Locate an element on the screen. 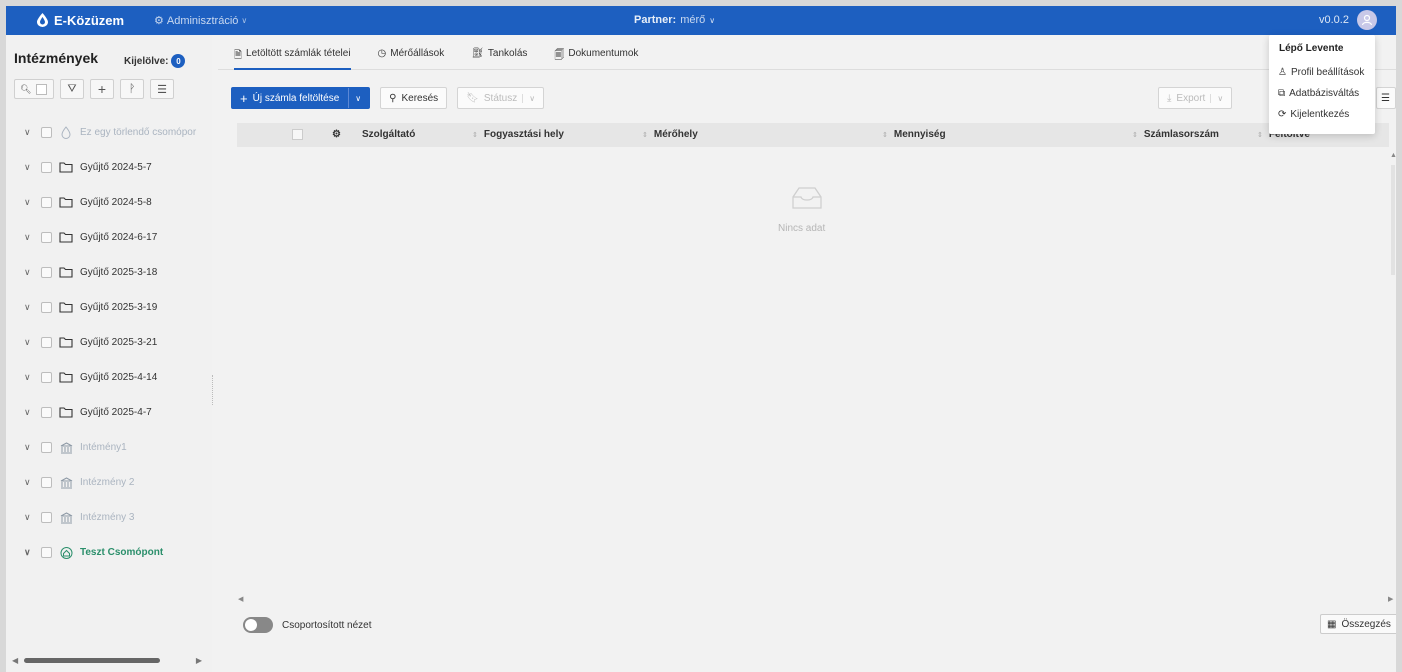 The height and width of the screenshot is (672, 1402). sidebar-search-button: 🔍︎ is located at coordinates (34, 89).